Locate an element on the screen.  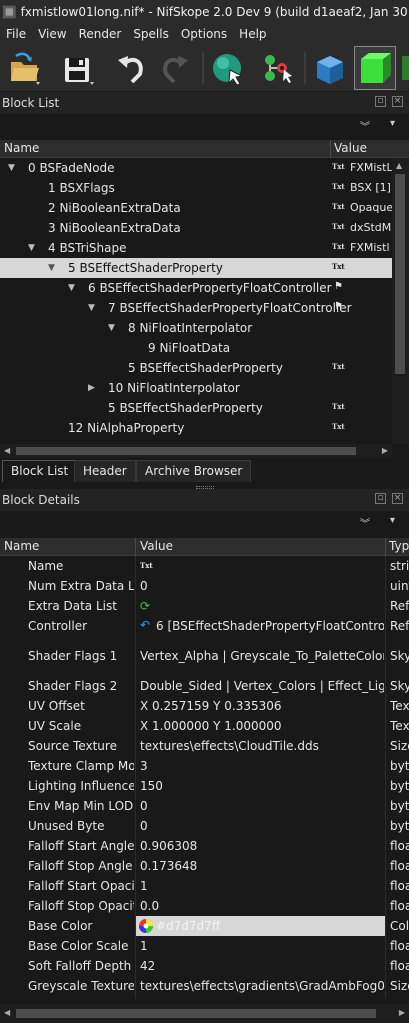
detail-row: Falloff Start Opacity1float is located at coordinates (204, 886).